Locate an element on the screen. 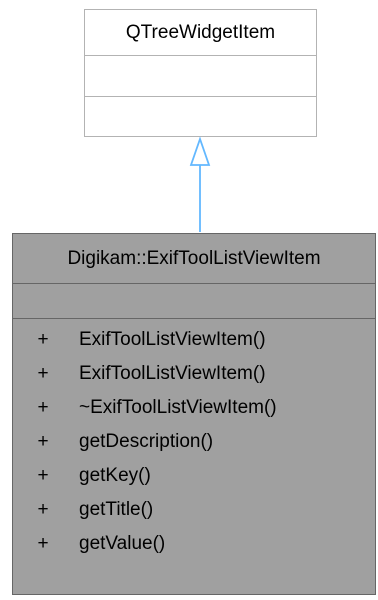 This screenshot has width=378, height=600. method-row: + ~ExifToolListViewItem() is located at coordinates (194, 408).